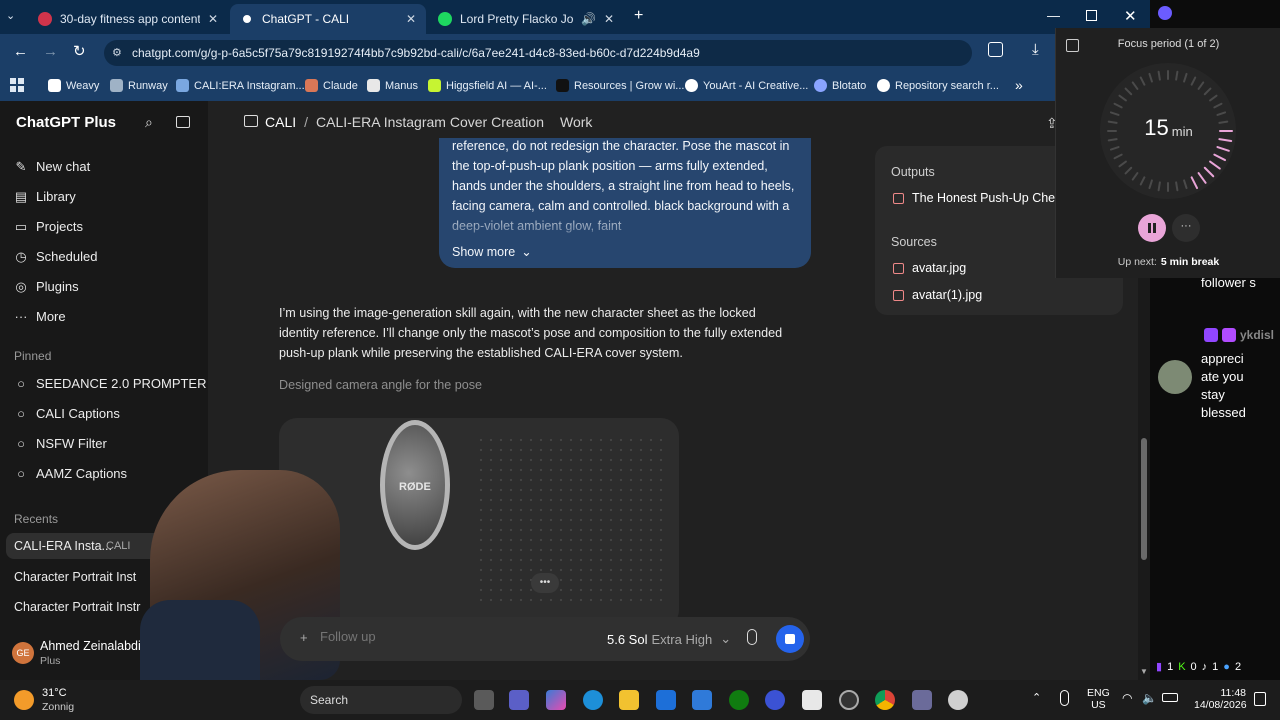  Describe the element at coordinates (440, 636) in the screenshot. I see `composer-input` at that location.